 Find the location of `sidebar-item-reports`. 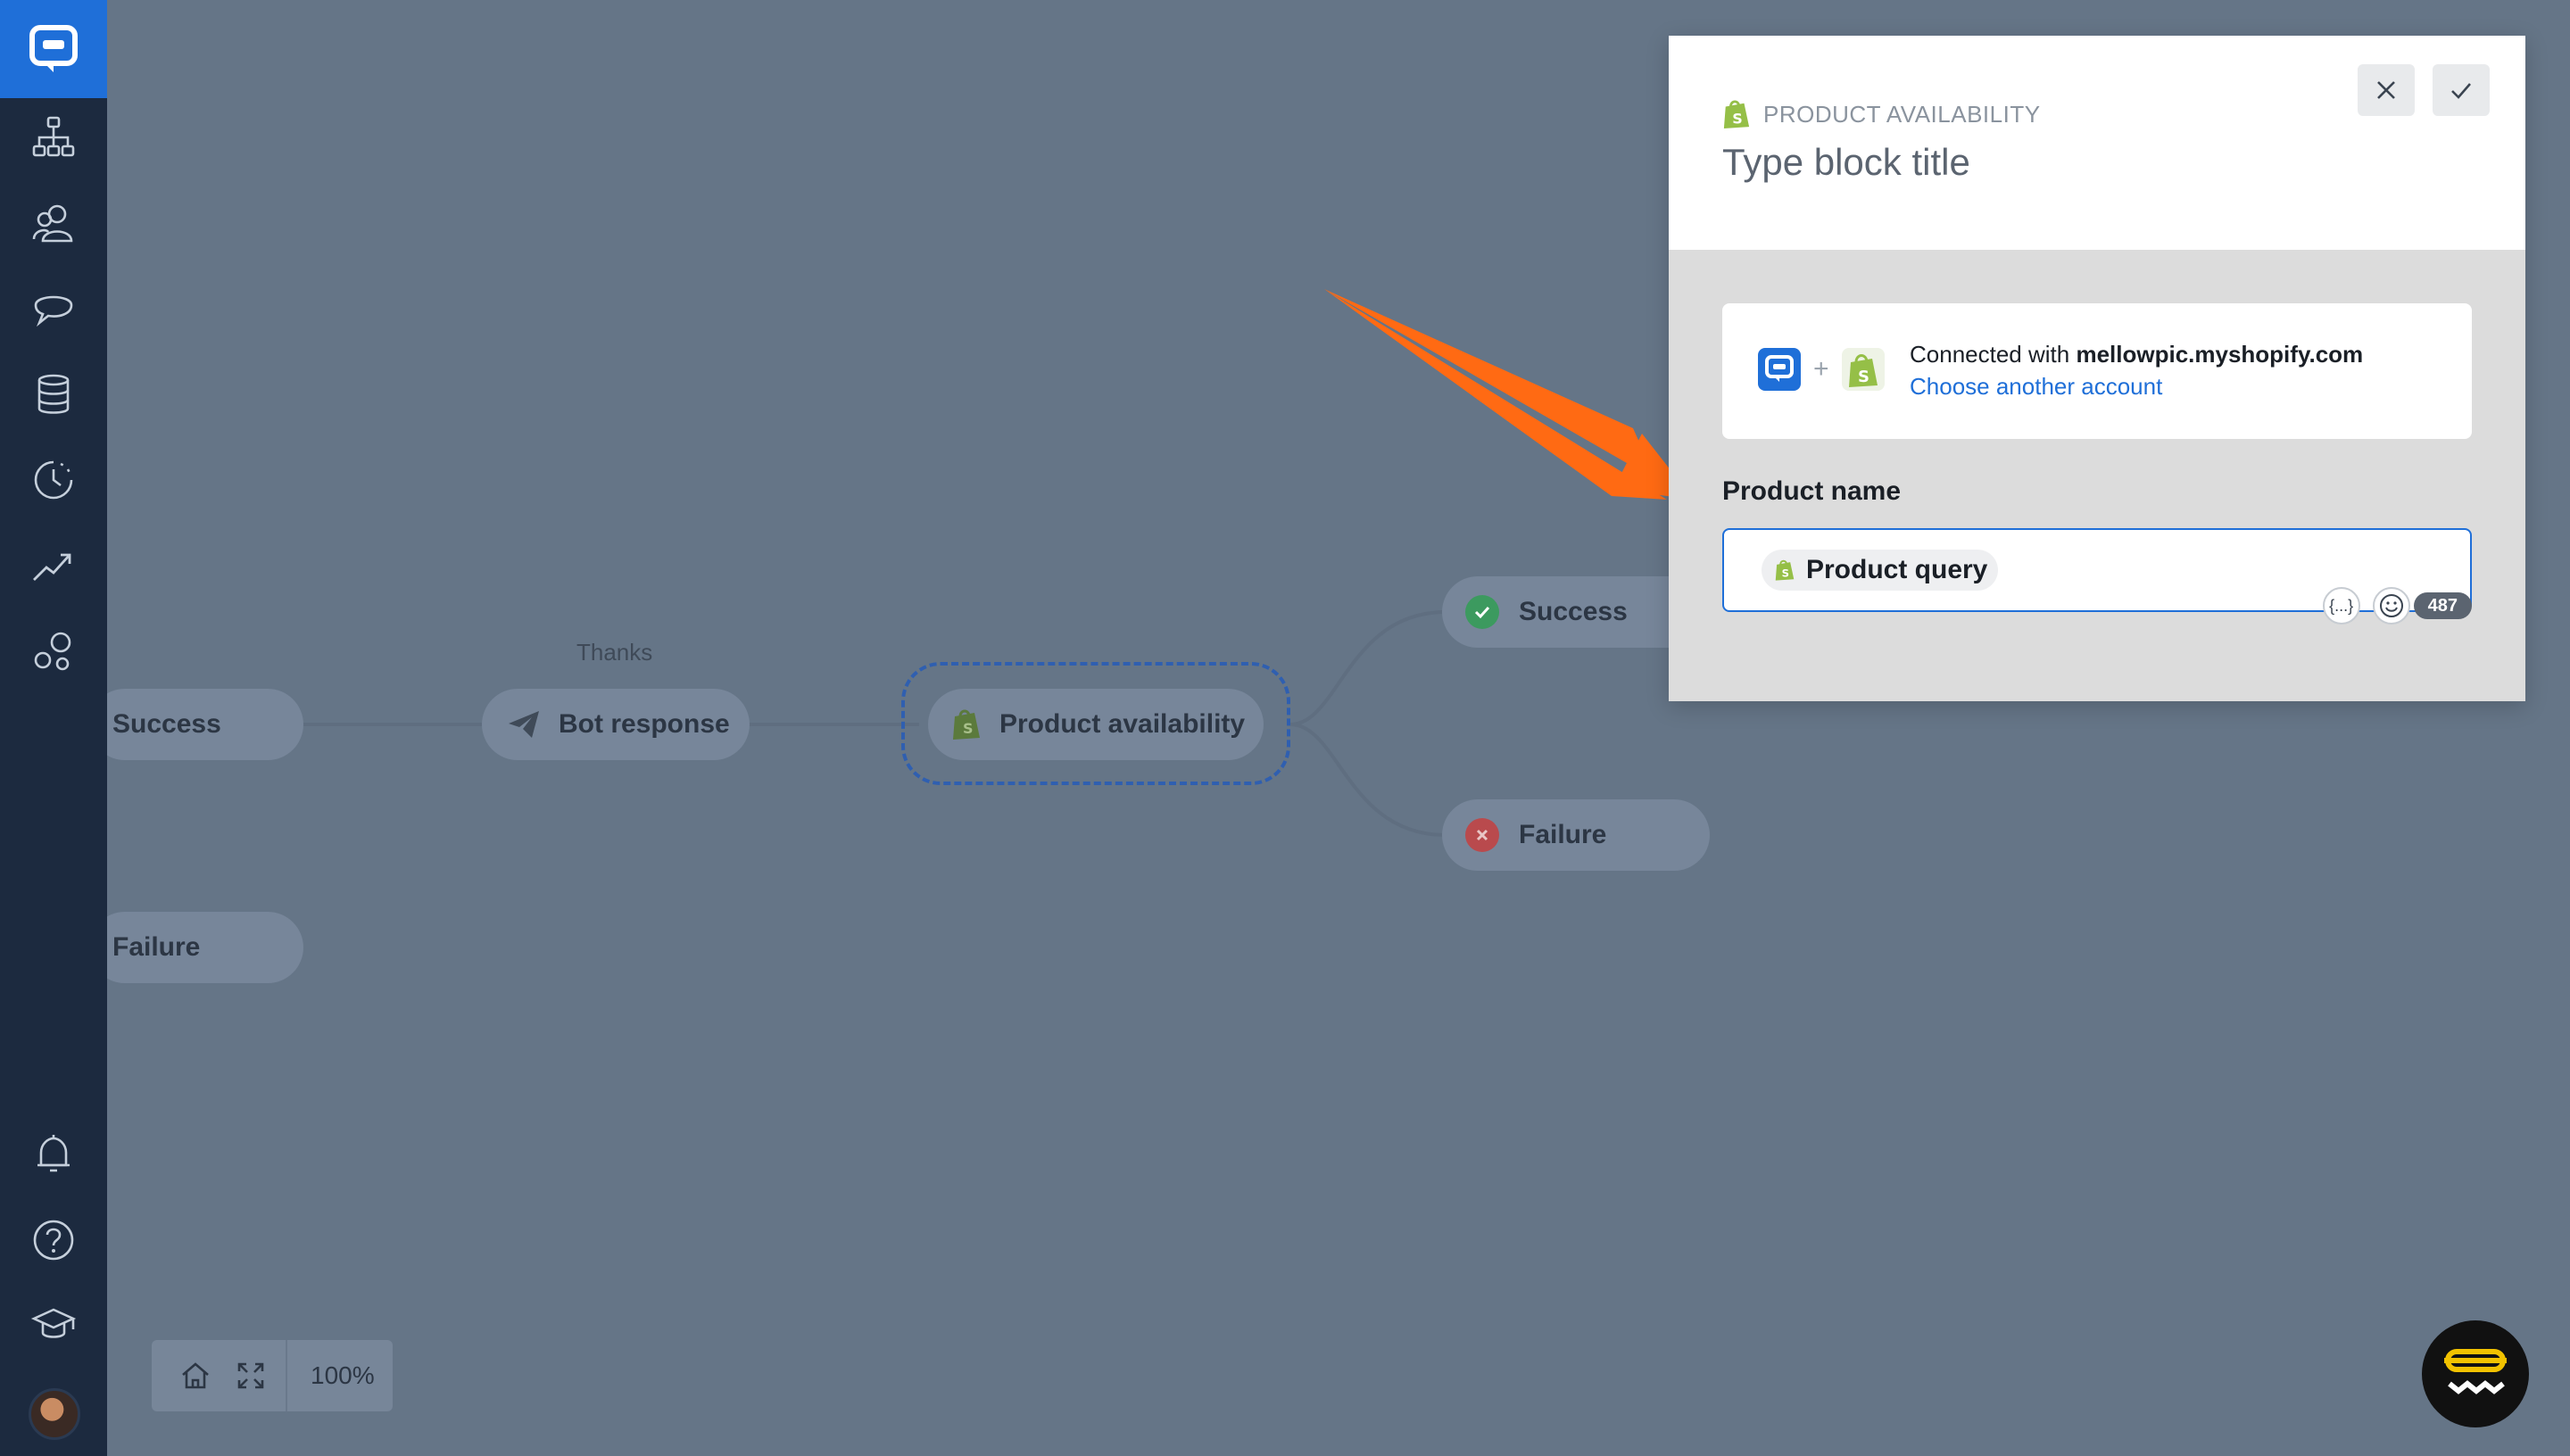

sidebar-item-reports is located at coordinates (53, 566).